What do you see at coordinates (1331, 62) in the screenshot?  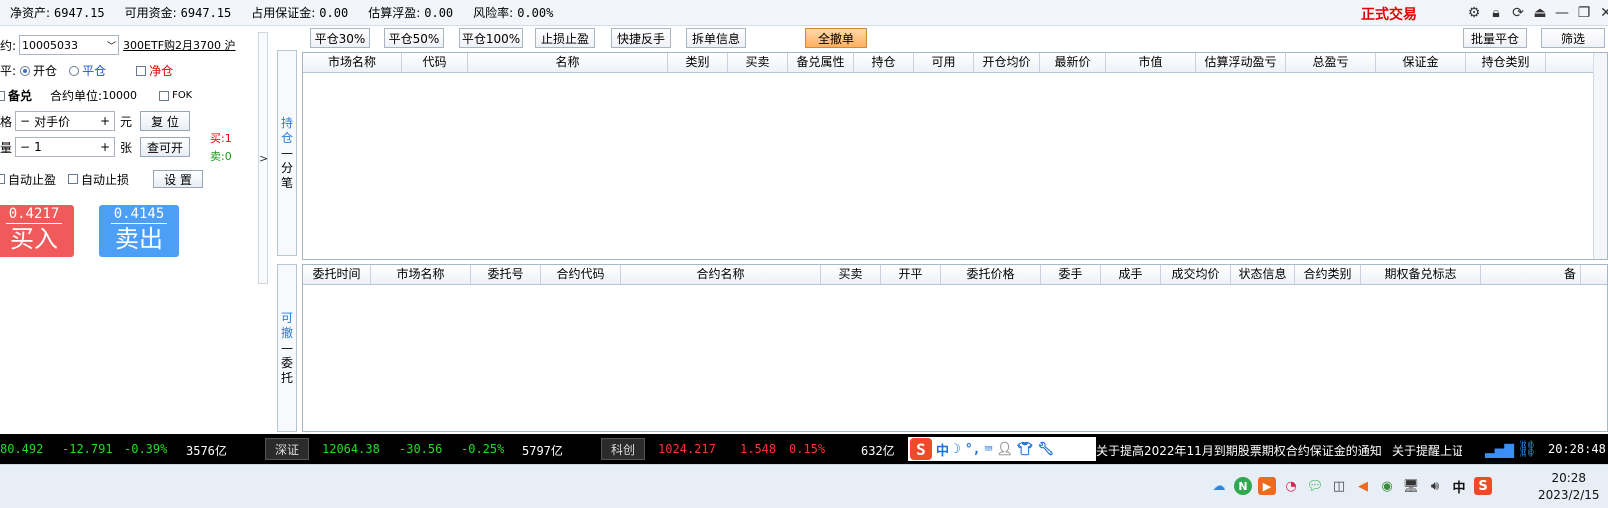 I see `positions-col-header: 总盈亏` at bounding box center [1331, 62].